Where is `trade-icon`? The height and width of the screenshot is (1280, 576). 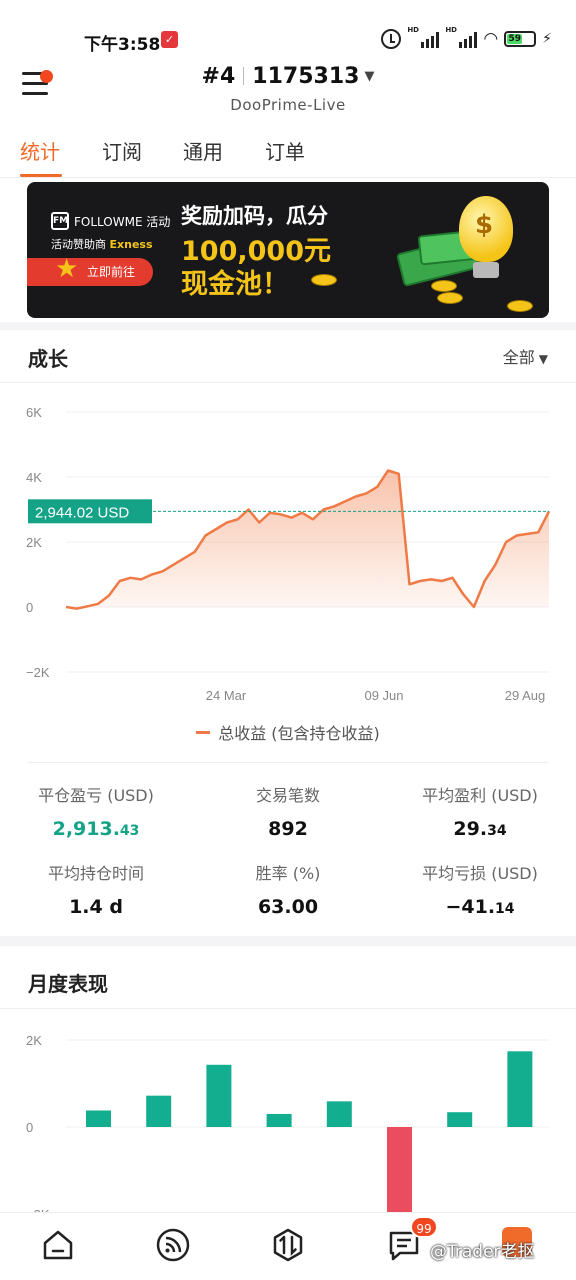
trade-icon is located at coordinates (288, 1245).